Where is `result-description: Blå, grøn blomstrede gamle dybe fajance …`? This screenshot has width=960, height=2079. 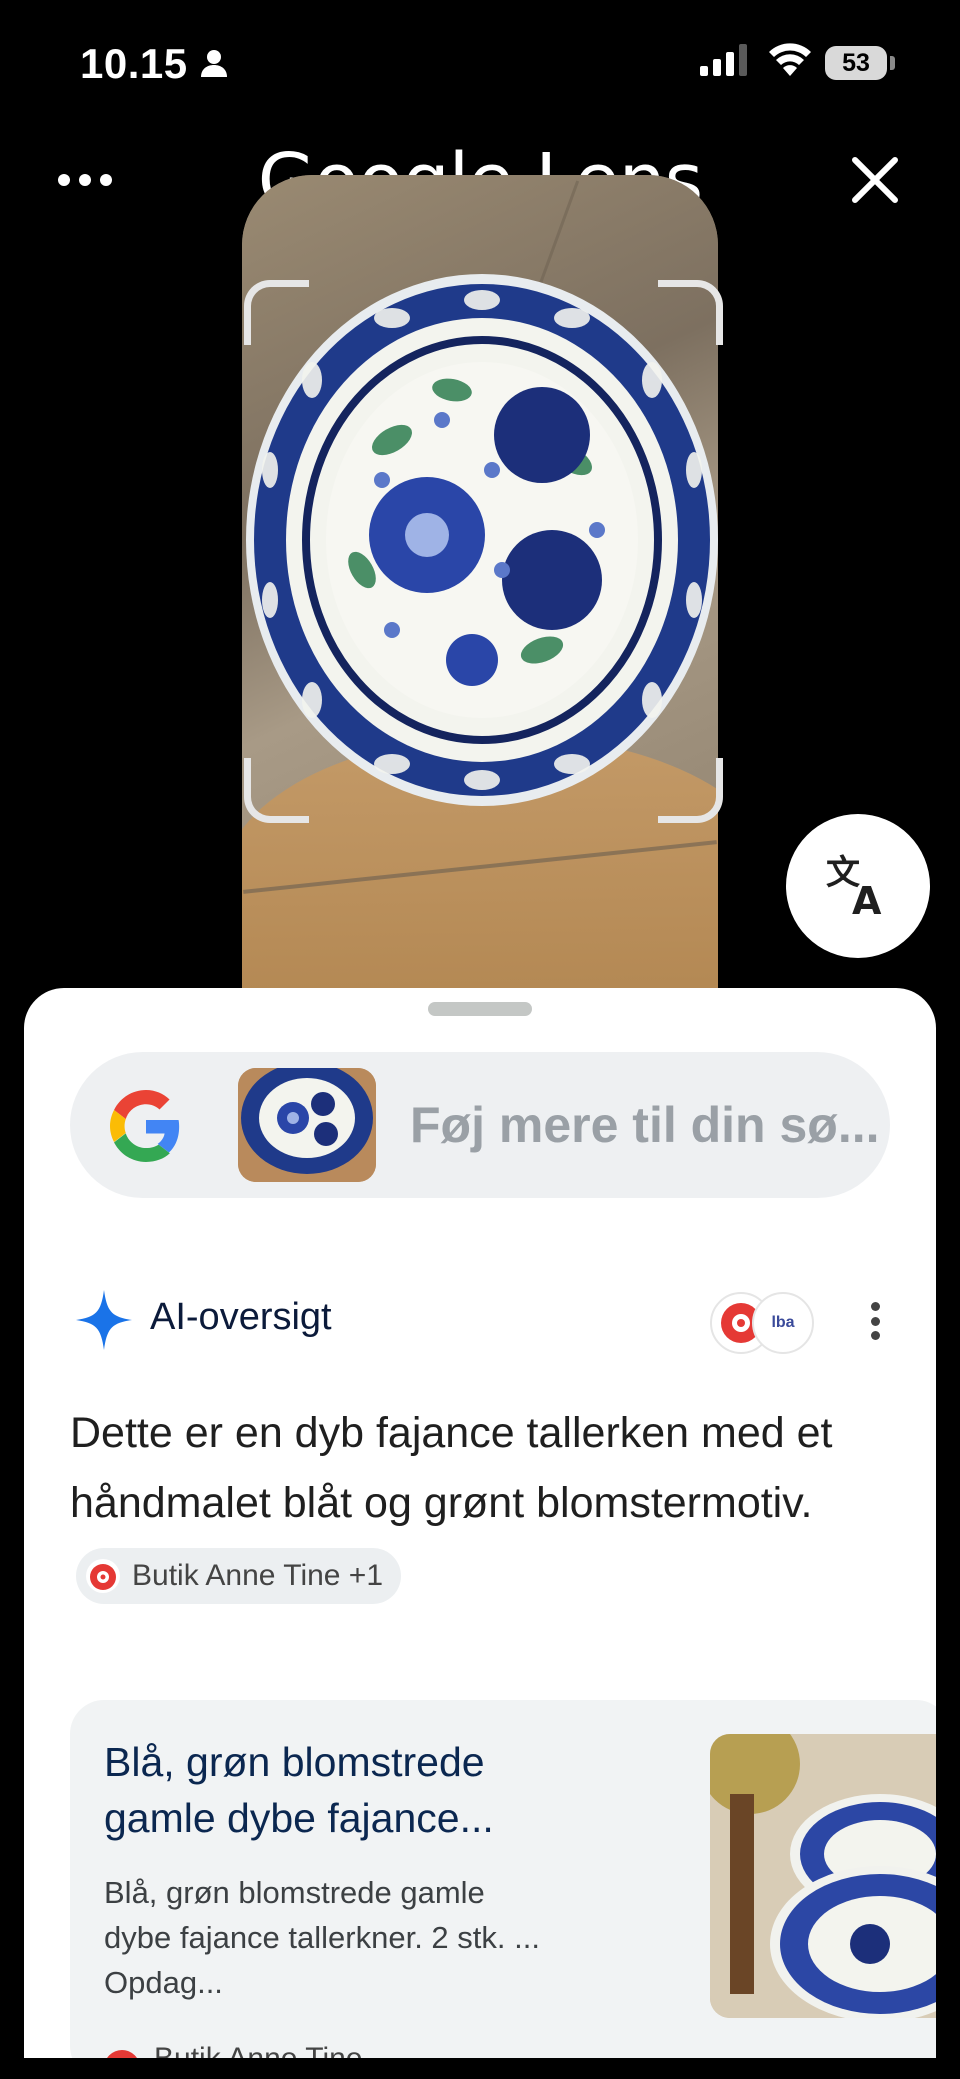 result-description: Blå, grøn blomstrede gamle dybe fajance … is located at coordinates (322, 1937).